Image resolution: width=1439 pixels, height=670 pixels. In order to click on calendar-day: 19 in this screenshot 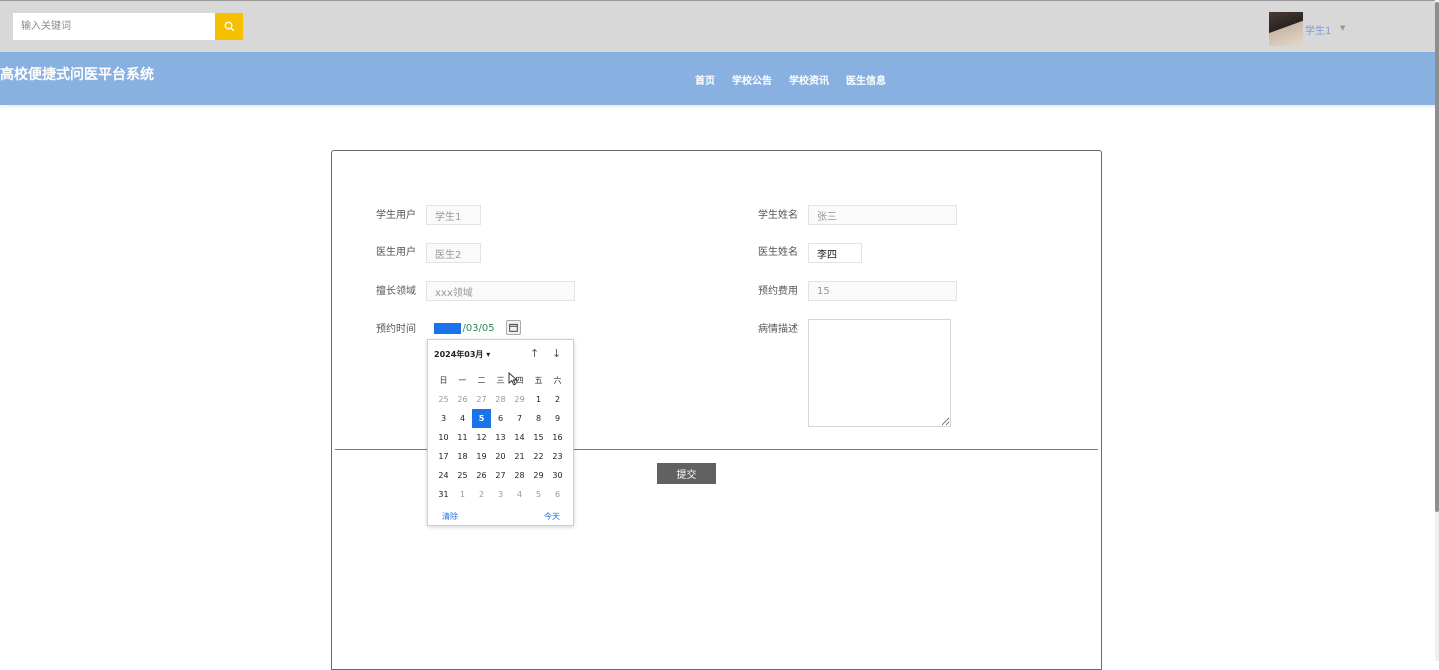, I will do `click(481, 456)`.